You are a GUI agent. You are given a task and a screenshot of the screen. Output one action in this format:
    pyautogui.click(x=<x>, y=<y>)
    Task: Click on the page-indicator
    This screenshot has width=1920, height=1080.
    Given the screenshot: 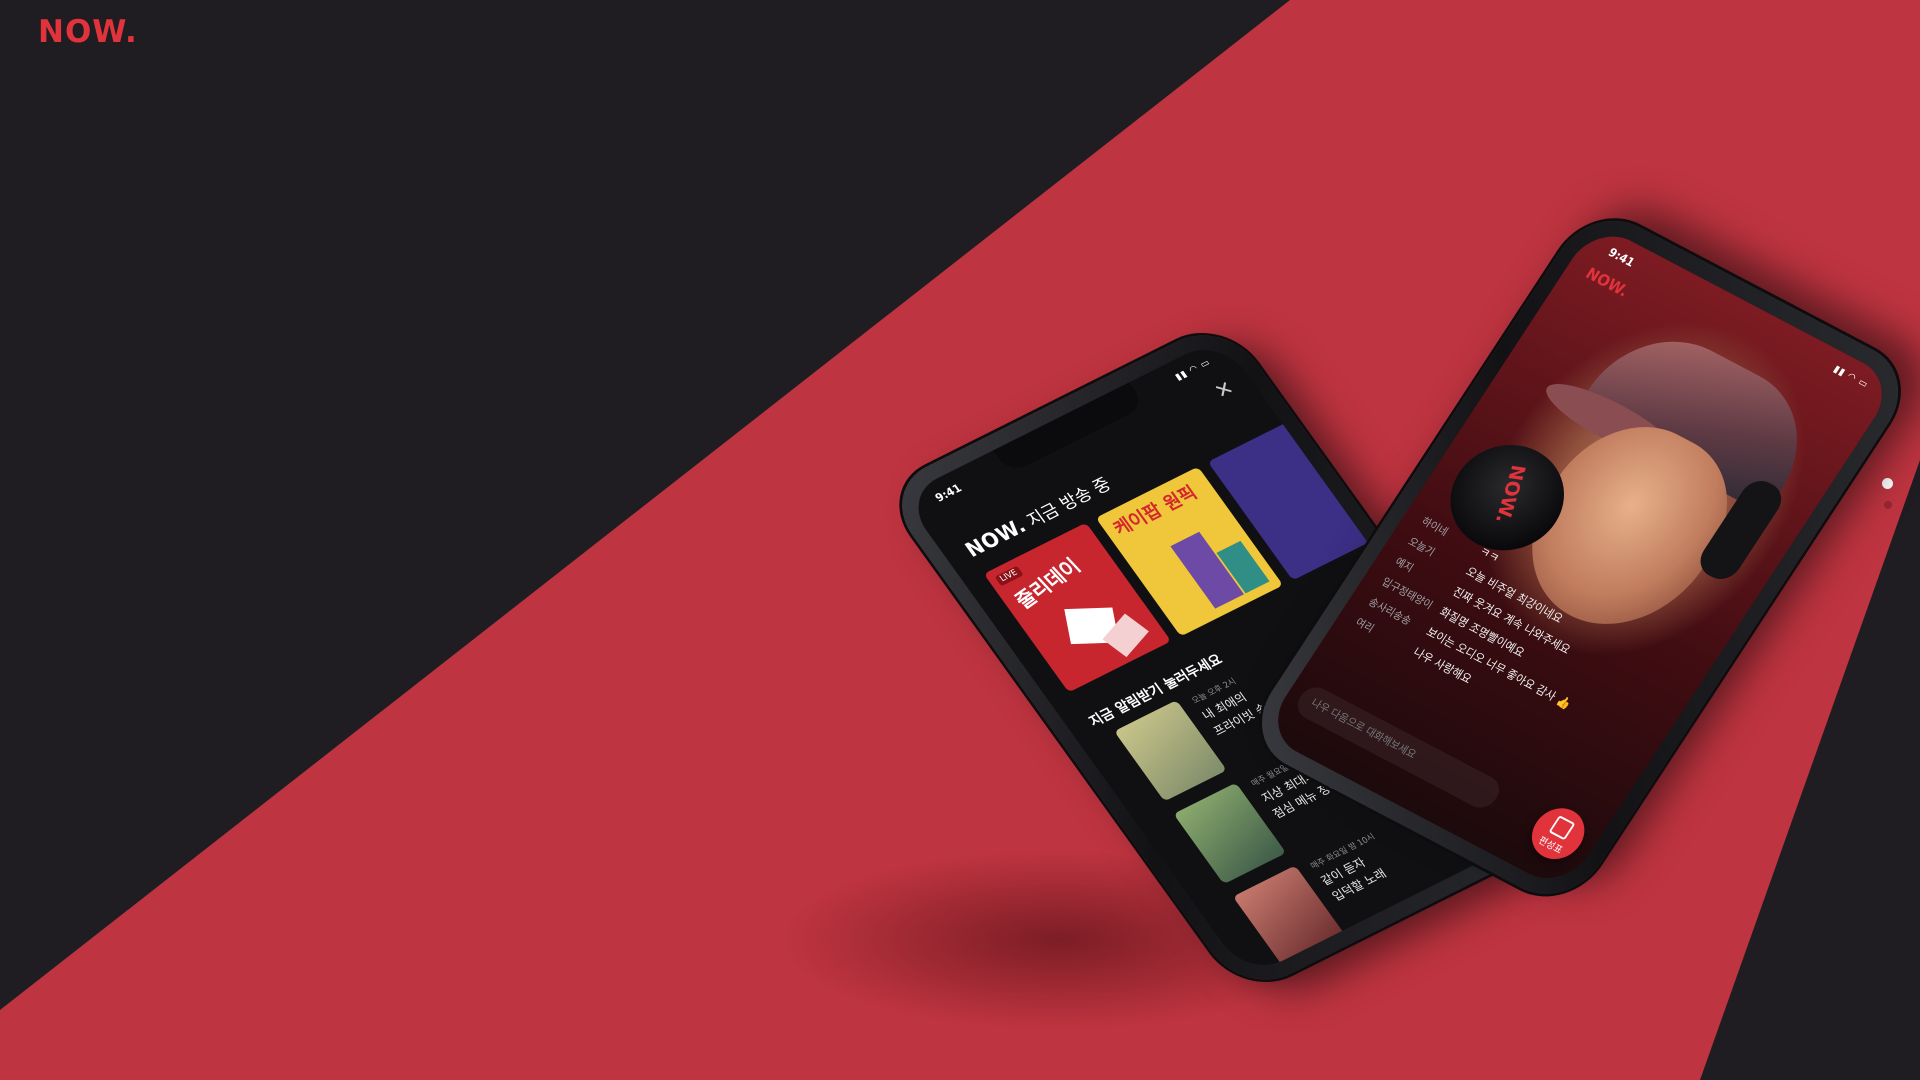 What is the action you would take?
    pyautogui.click(x=1888, y=499)
    